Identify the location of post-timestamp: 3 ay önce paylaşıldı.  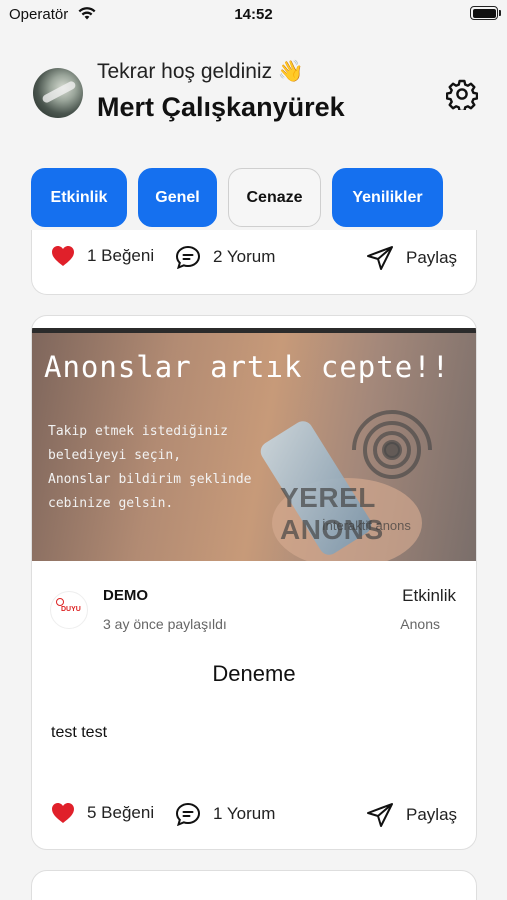
(165, 624).